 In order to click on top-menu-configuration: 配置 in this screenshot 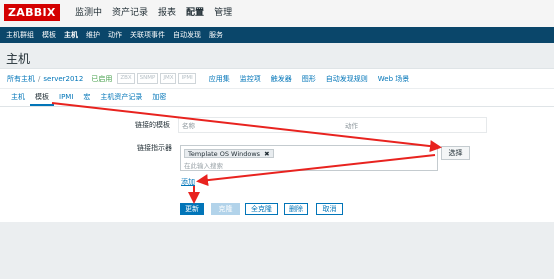, I will do `click(195, 13)`.